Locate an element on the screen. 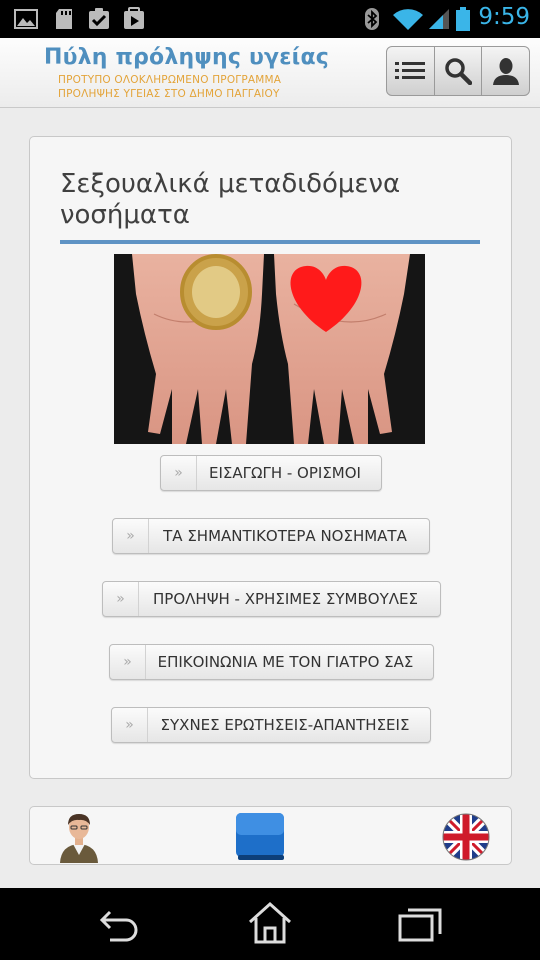 The image size is (540, 960). faq-button: » ΣΥΧΝΕΣ ΕΡΩΤΗΣΕΙΣ-ΑΠΑΝΤΗΣΕΙΣ is located at coordinates (271, 725).